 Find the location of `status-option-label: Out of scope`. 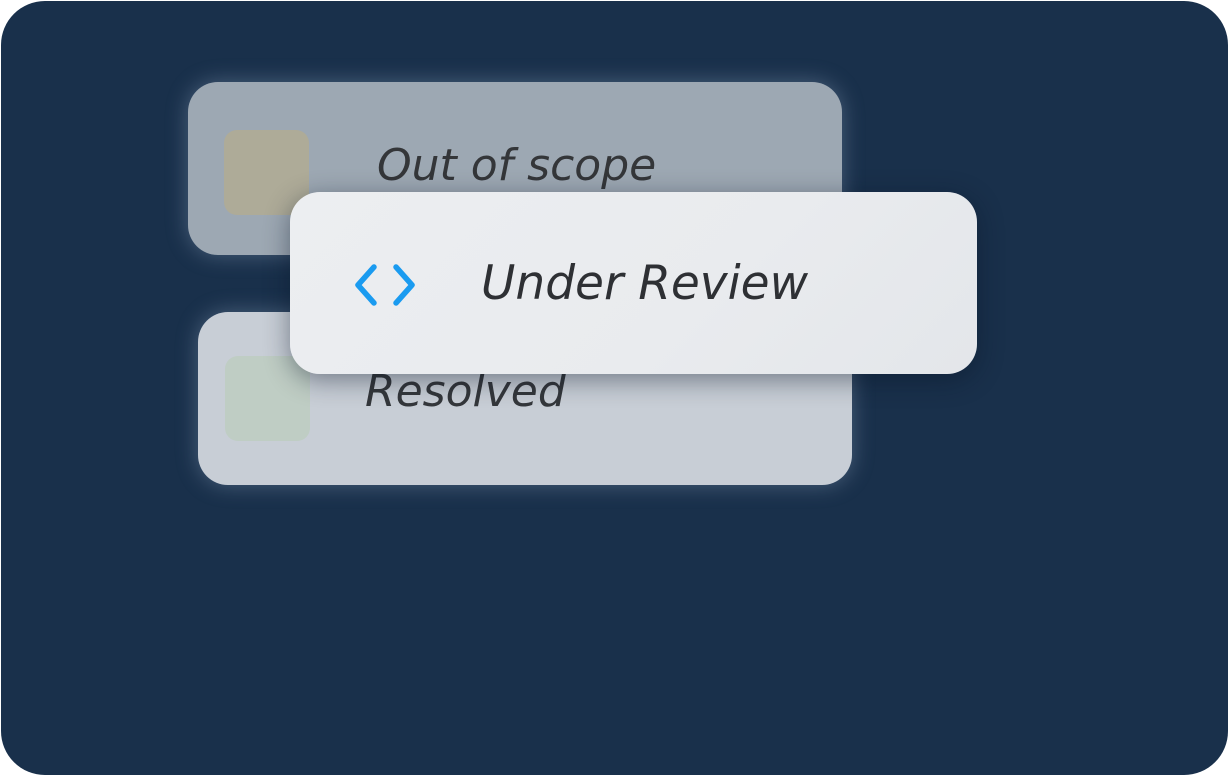

status-option-label: Out of scope is located at coordinates (517, 165).